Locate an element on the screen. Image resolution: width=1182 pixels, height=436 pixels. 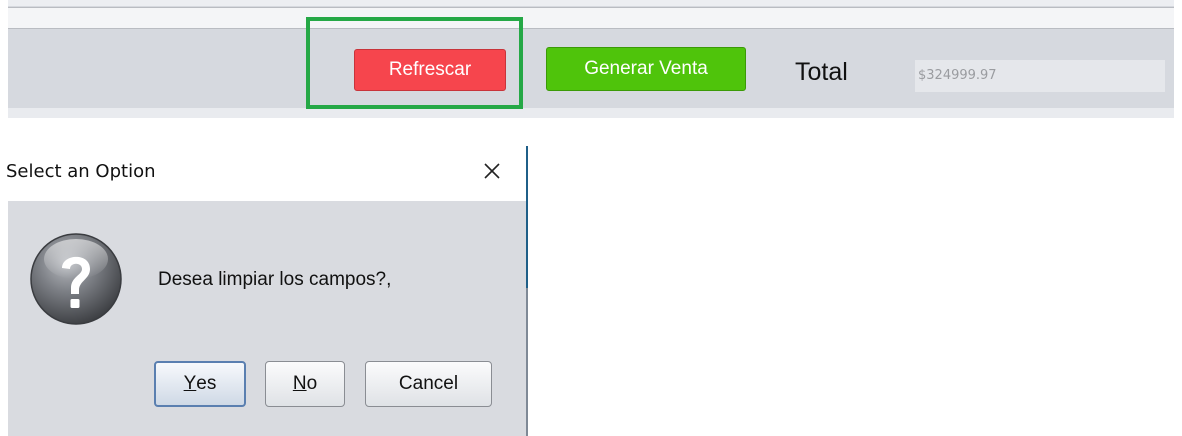
no-label-rest: o is located at coordinates (312, 383).